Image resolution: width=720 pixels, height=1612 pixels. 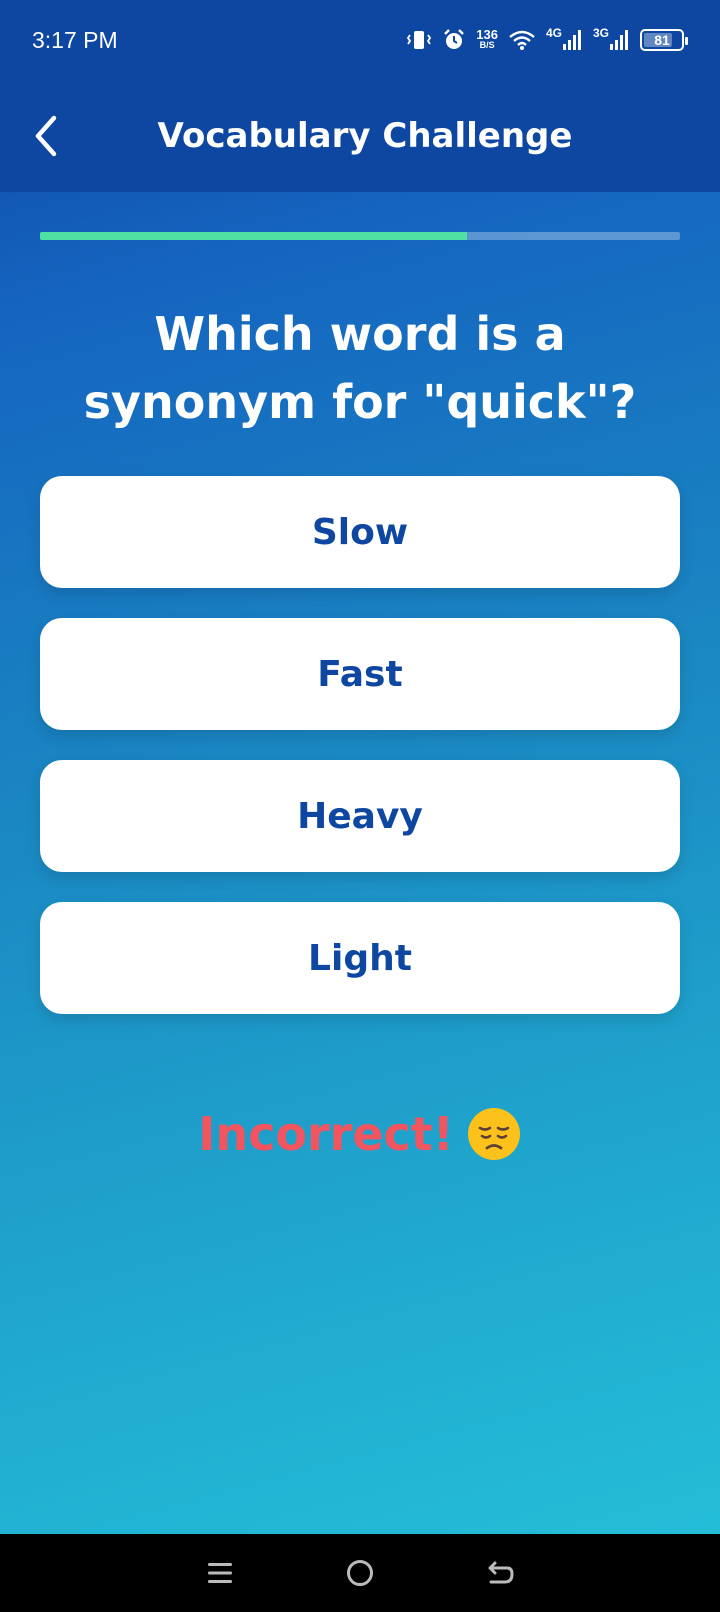 I want to click on menu-button, so click(x=220, y=1573).